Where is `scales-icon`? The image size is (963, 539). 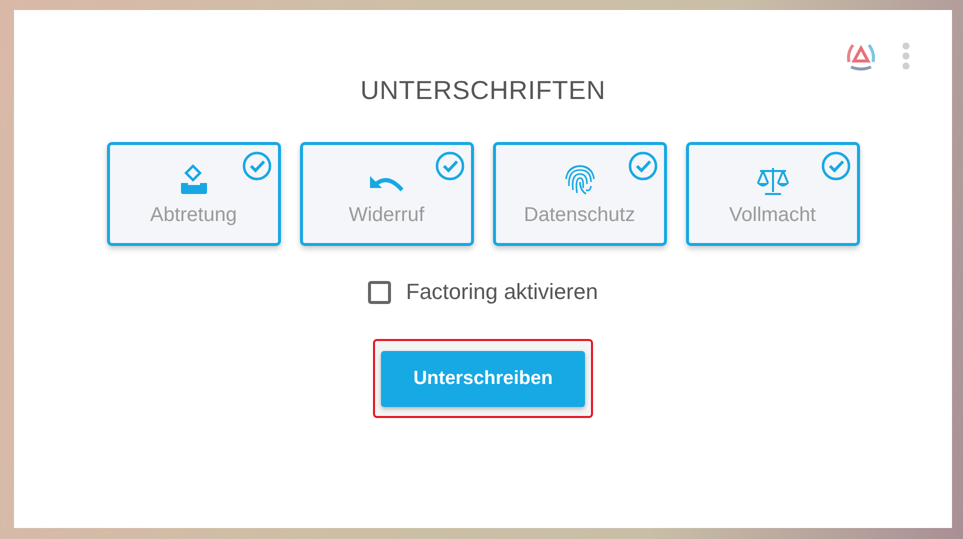 scales-icon is located at coordinates (773, 181).